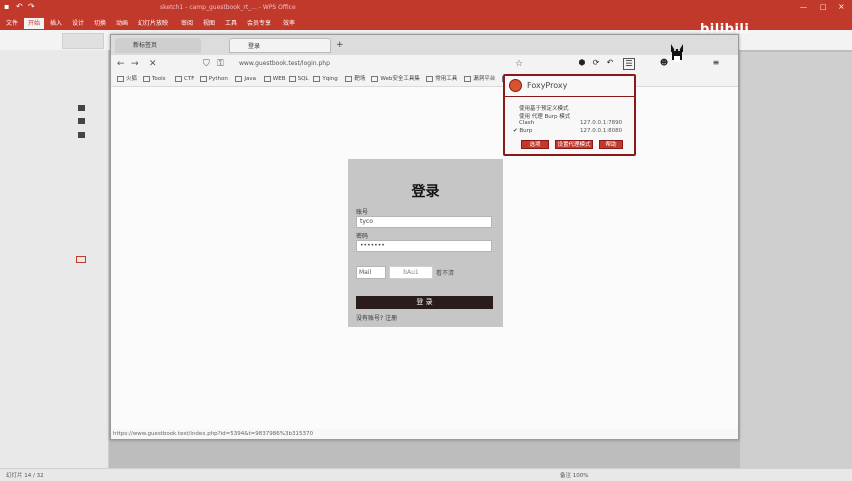 This screenshot has height=481, width=852. What do you see at coordinates (145, 45) in the screenshot?
I see `tab-label: 新标签页` at bounding box center [145, 45].